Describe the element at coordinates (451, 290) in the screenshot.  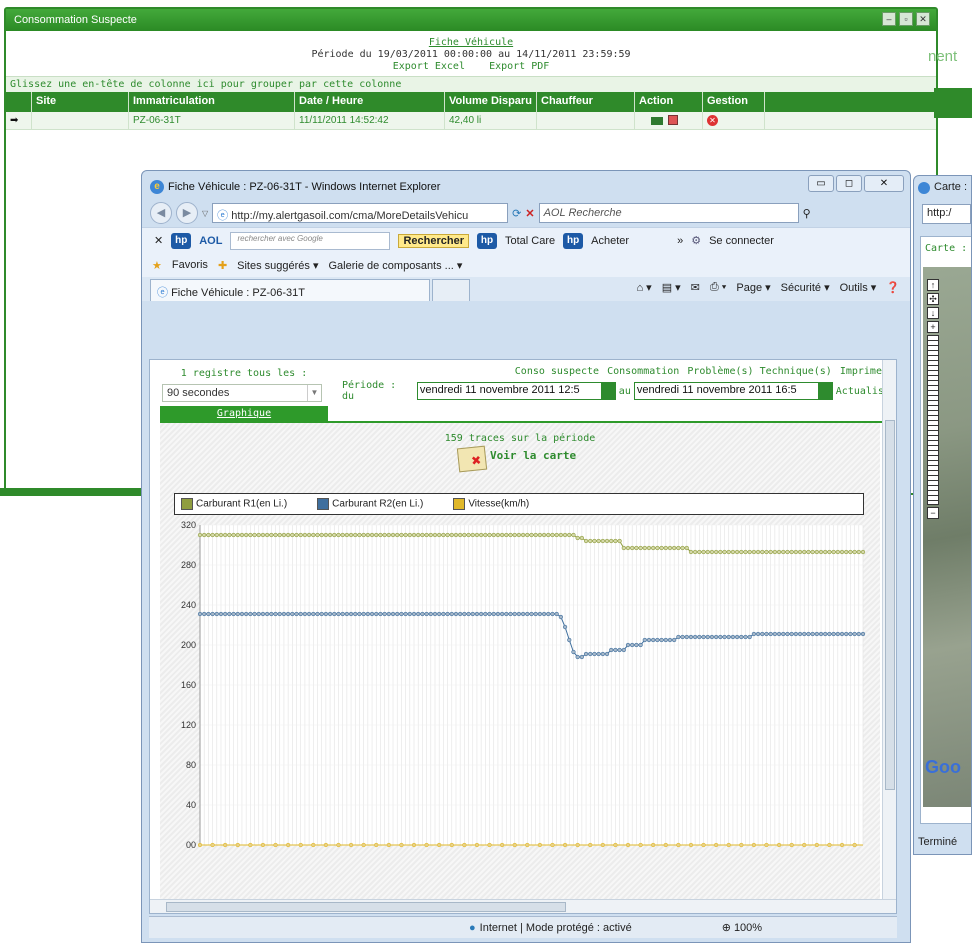
I see `new-tab-button` at that location.